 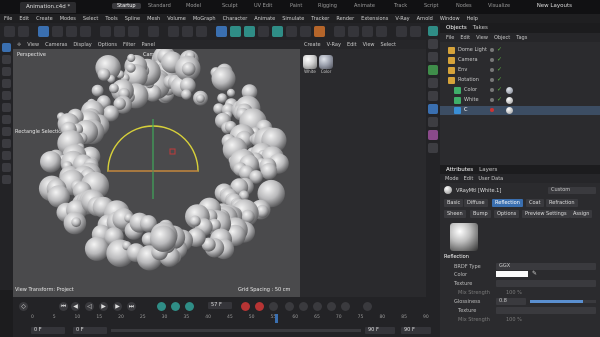 What do you see at coordinates (367, 31) in the screenshot?
I see `vray-light-icon` at bounding box center [367, 31].